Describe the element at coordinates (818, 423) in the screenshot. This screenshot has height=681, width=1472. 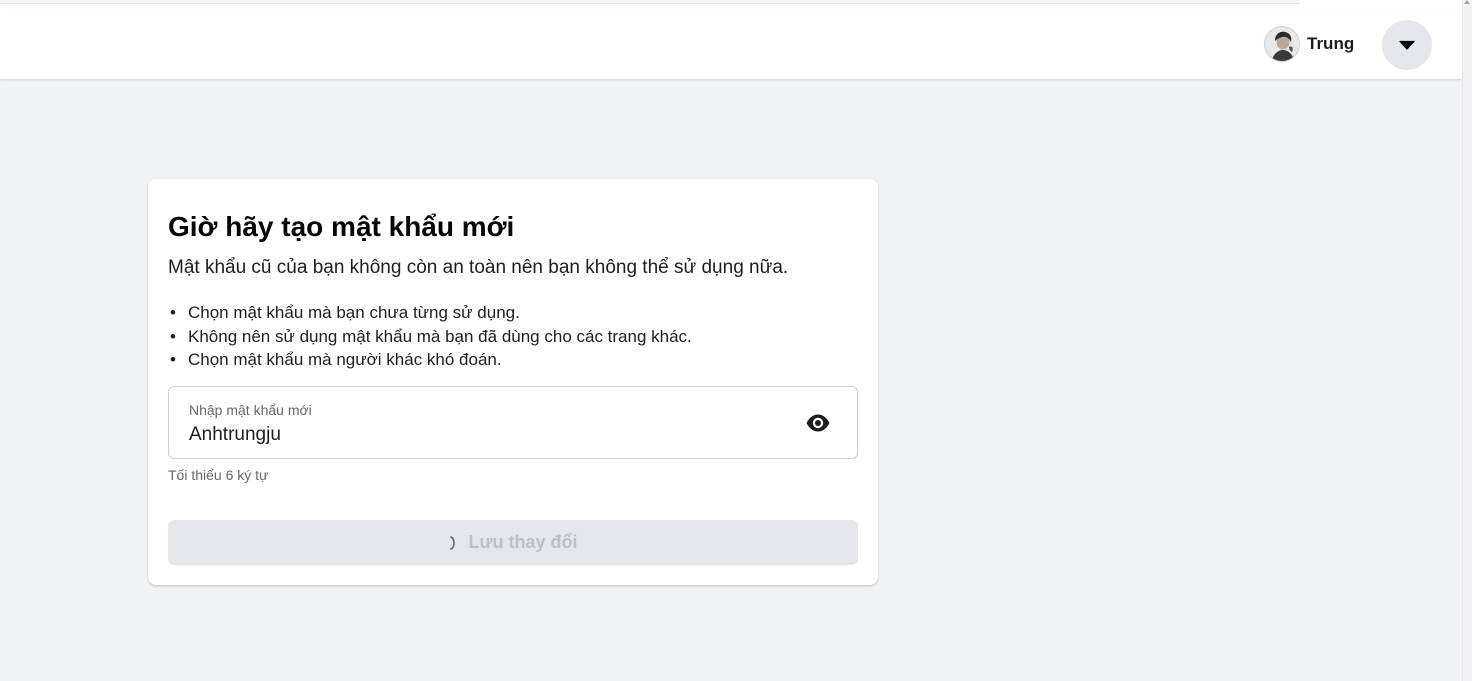
I see `eye-icon` at that location.